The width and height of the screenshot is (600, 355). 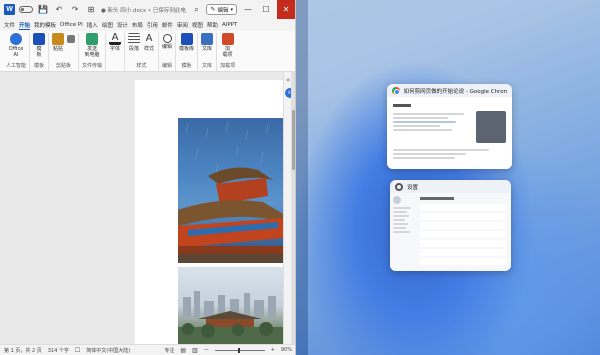 I want to click on focus-mode-button: 专注, so click(x=169, y=350).